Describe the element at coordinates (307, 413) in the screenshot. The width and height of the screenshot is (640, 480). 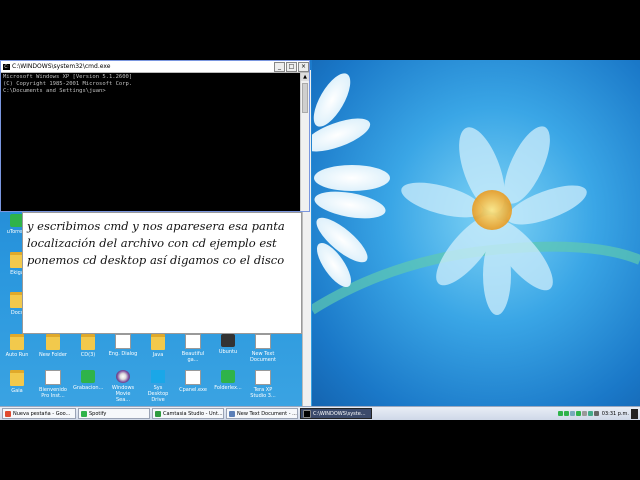
I see `cmd-icon` at that location.